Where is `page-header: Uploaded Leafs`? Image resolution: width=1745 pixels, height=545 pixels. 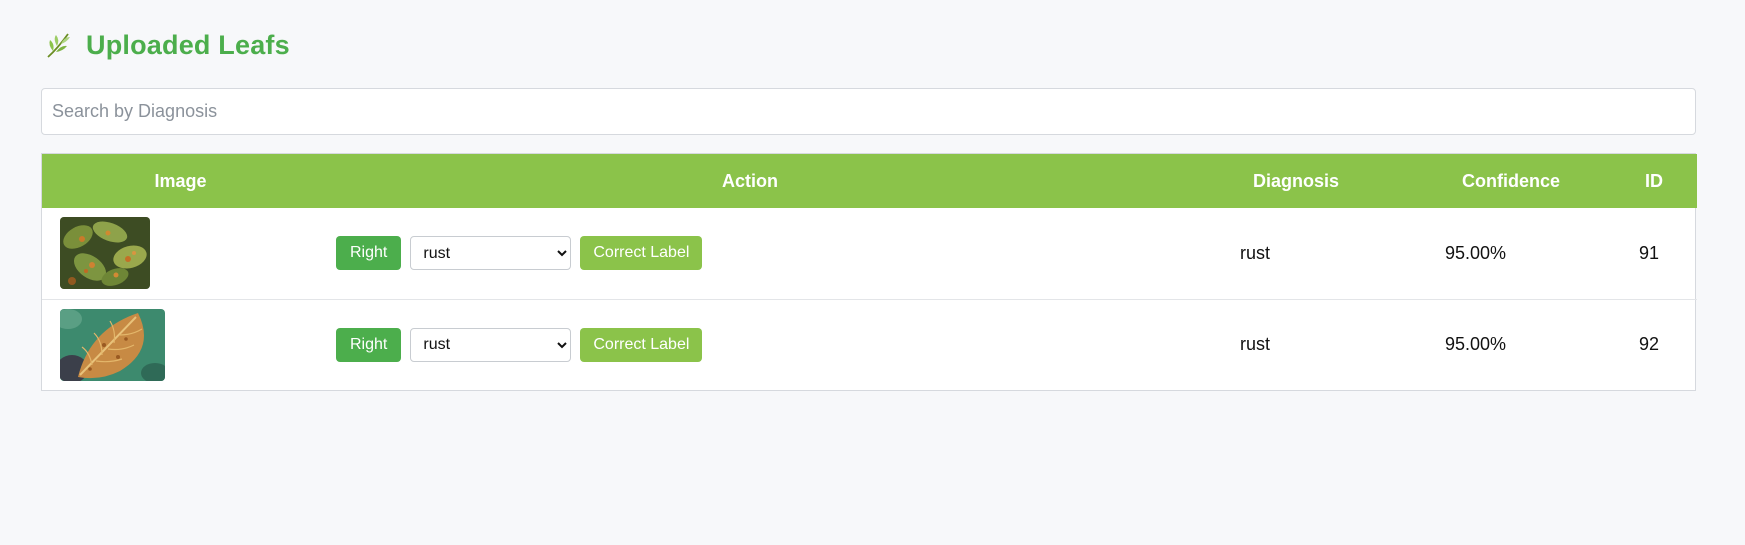
page-header: Uploaded Leafs is located at coordinates (167, 45).